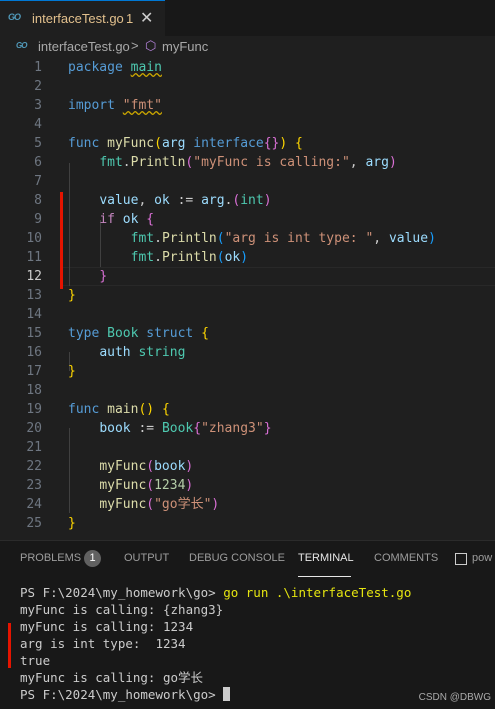  Describe the element at coordinates (185, 428) in the screenshot. I see `code-line-20: book := Book{"zhang3"}` at that location.